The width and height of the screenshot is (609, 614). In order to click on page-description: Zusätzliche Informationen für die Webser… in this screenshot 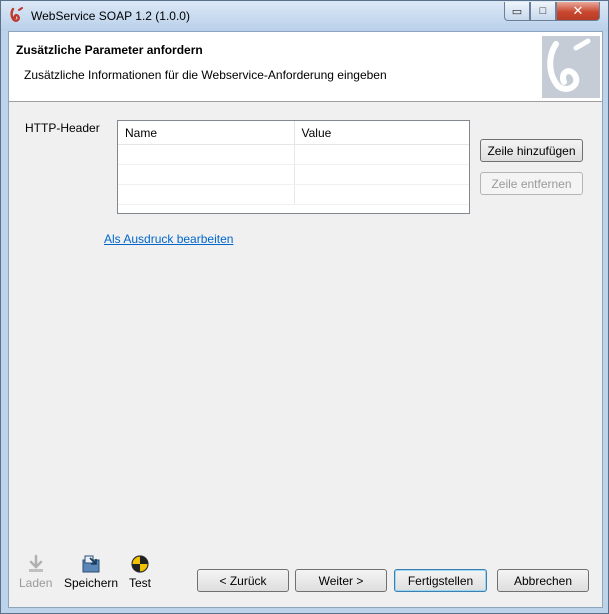, I will do `click(205, 75)`.